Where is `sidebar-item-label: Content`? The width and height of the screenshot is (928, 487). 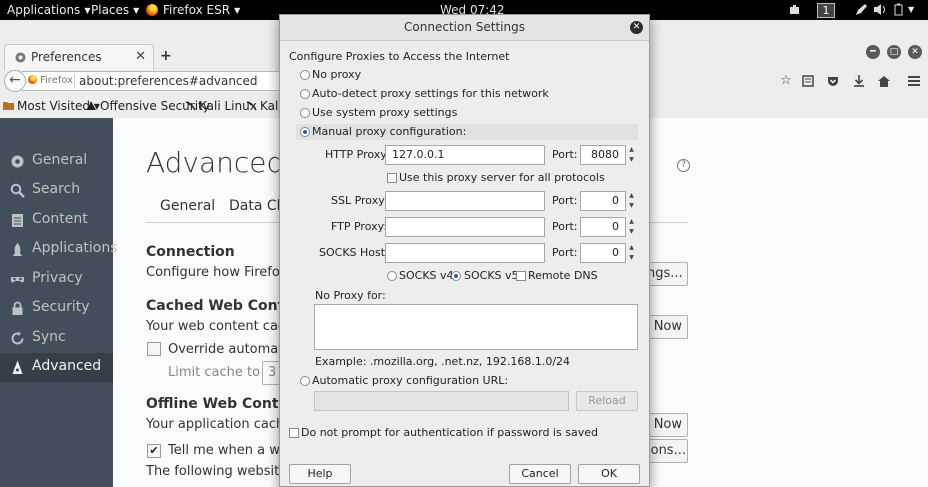 sidebar-item-label: Content is located at coordinates (60, 219).